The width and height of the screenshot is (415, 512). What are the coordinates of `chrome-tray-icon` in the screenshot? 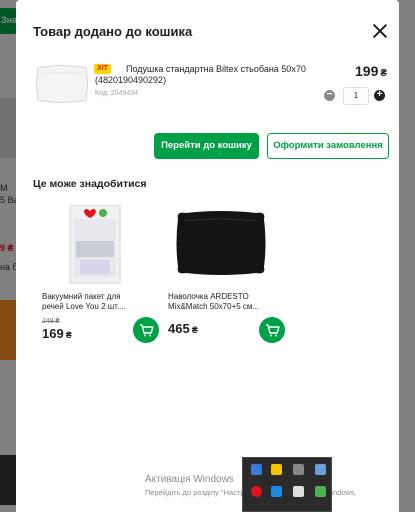 It's located at (256, 491).